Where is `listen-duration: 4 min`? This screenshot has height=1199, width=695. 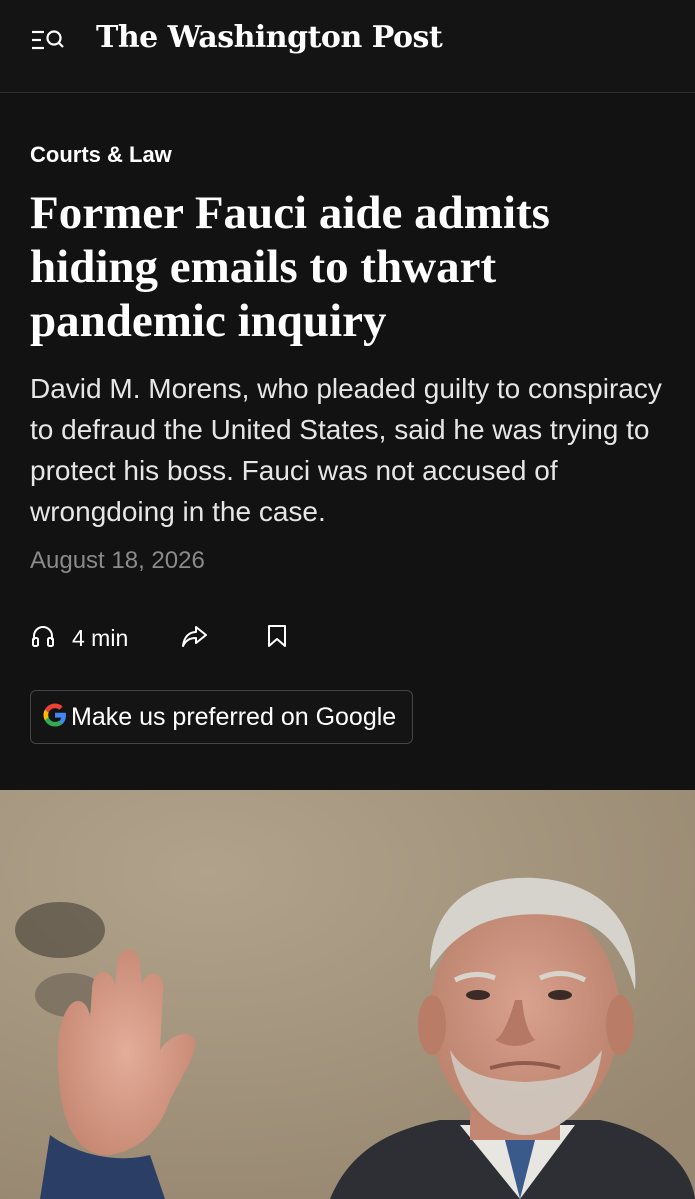
listen-duration: 4 min is located at coordinates (100, 637).